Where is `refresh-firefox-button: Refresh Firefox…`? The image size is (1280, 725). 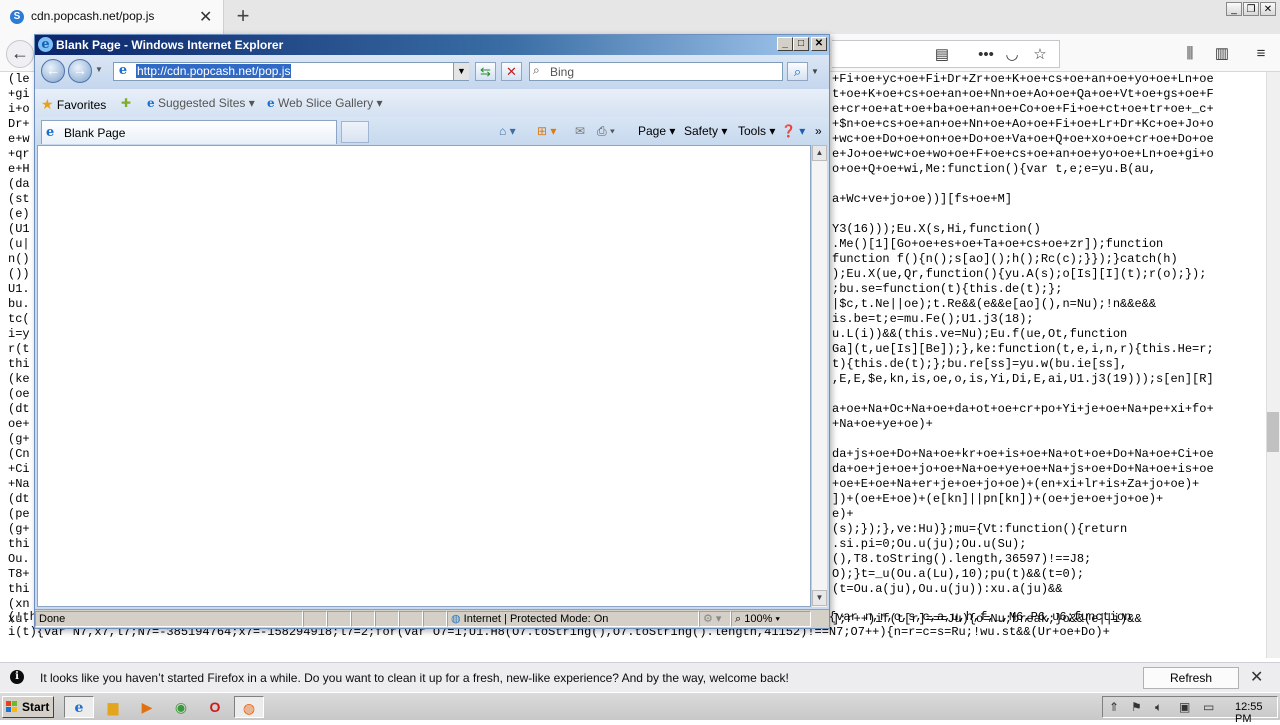
refresh-firefox-button: Refresh Firefox… is located at coordinates (1191, 686).